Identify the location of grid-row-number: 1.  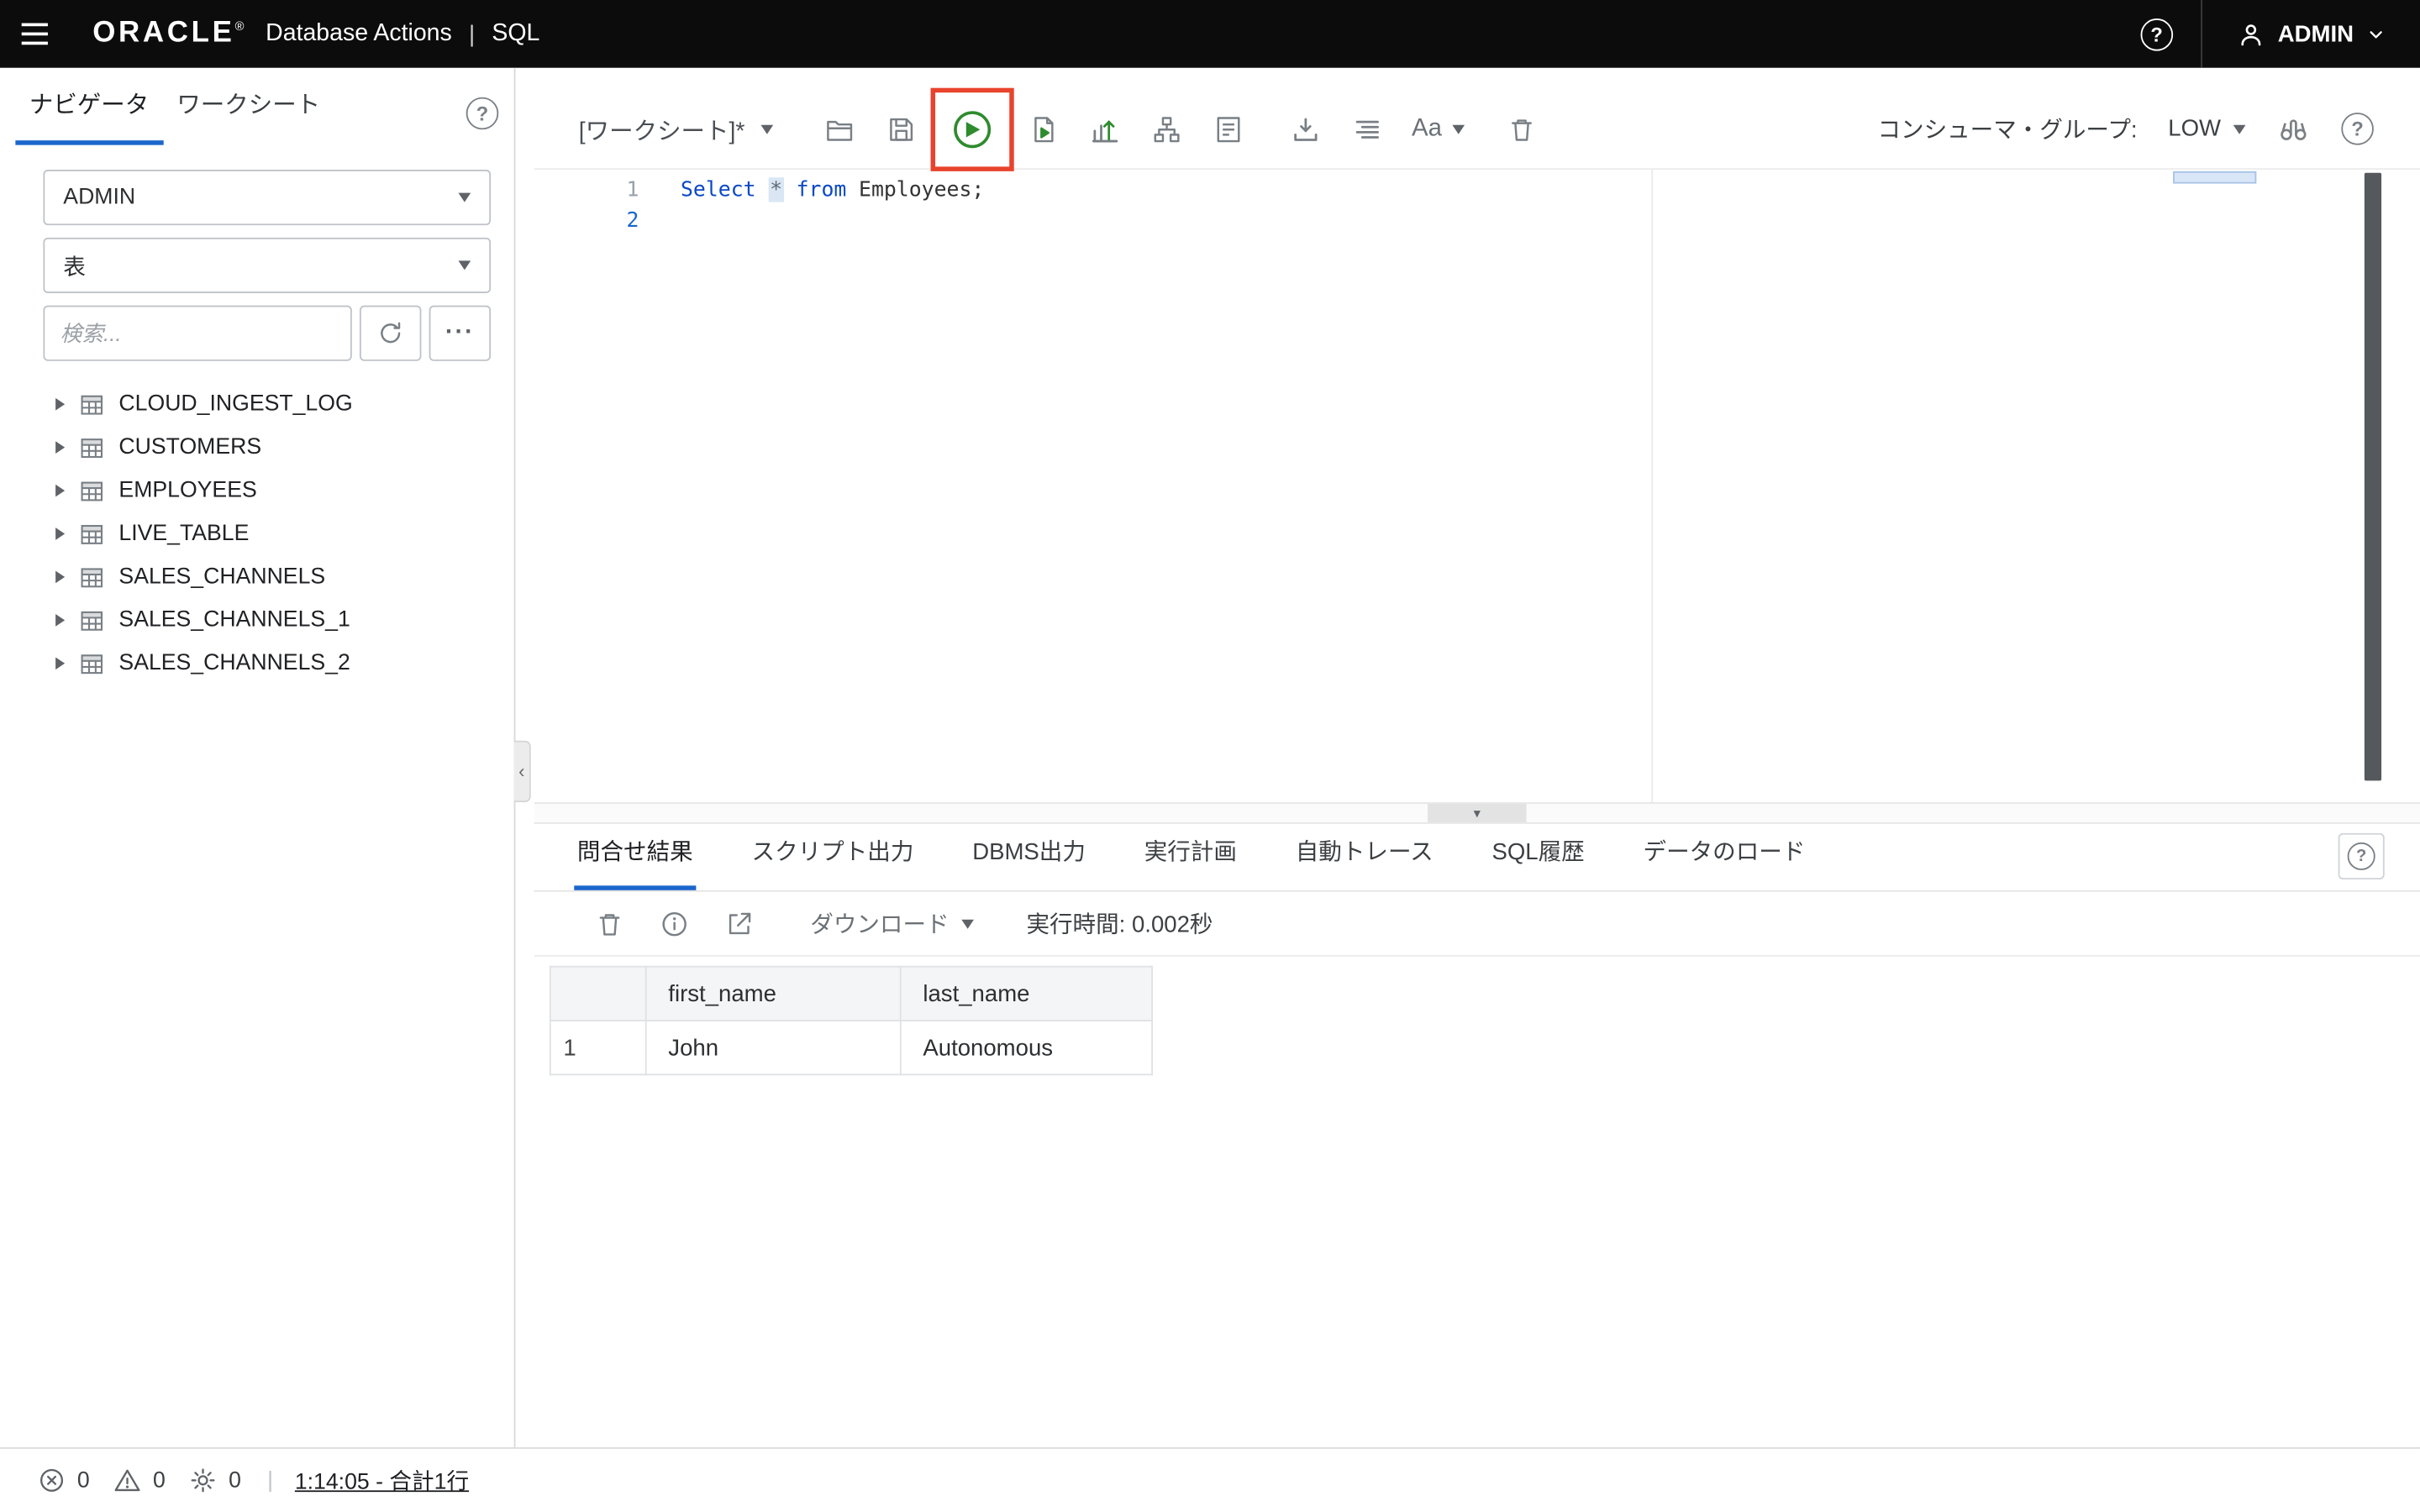
(598, 1048).